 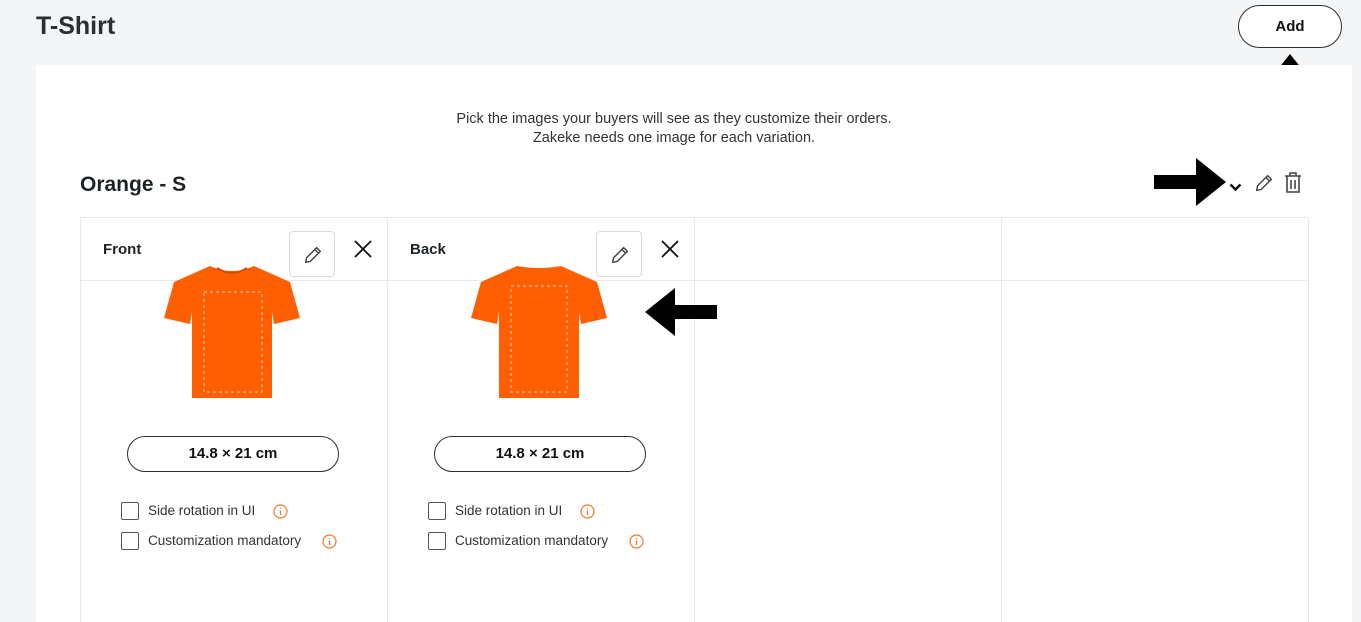 I want to click on add-button: Add, so click(x=1290, y=26).